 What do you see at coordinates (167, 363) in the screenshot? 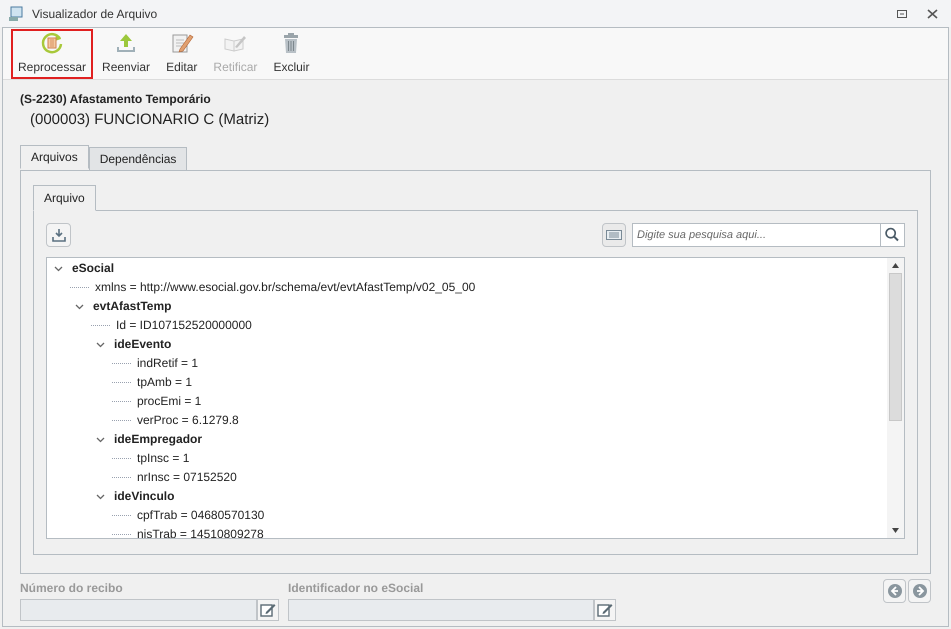
I see `tree-attribute: indRetif = 1` at bounding box center [167, 363].